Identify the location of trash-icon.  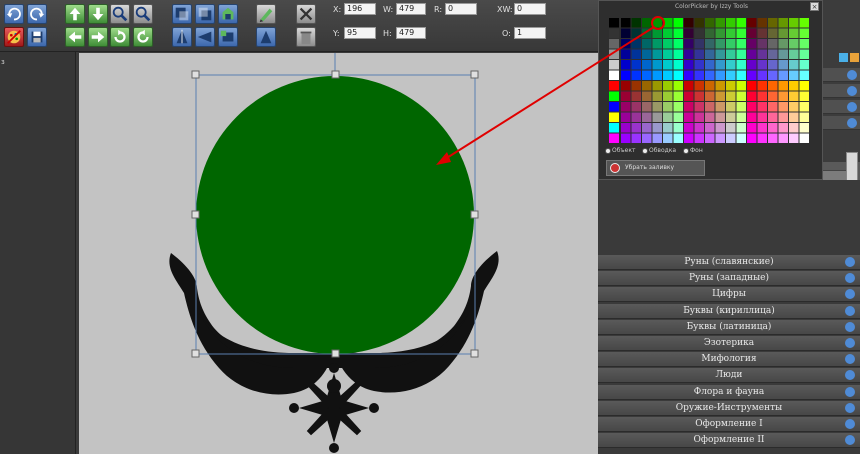
(306, 37).